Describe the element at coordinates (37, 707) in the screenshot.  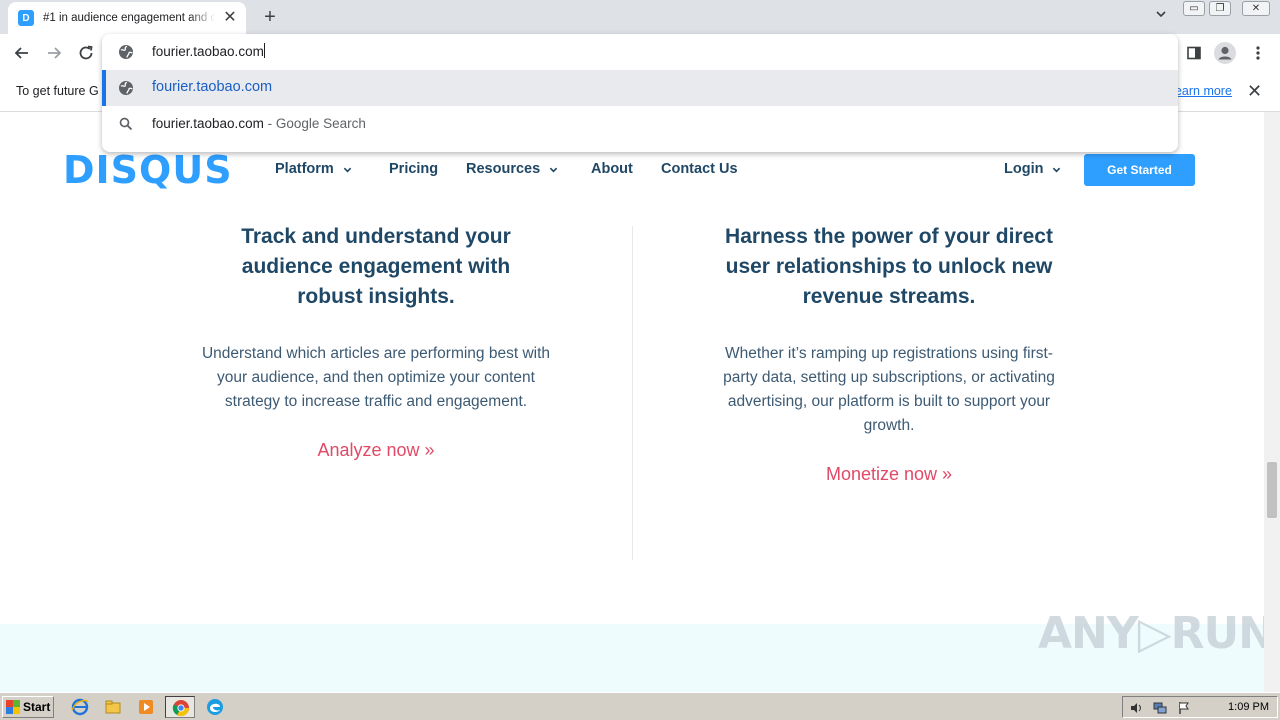
I see `start-label: Start` at that location.